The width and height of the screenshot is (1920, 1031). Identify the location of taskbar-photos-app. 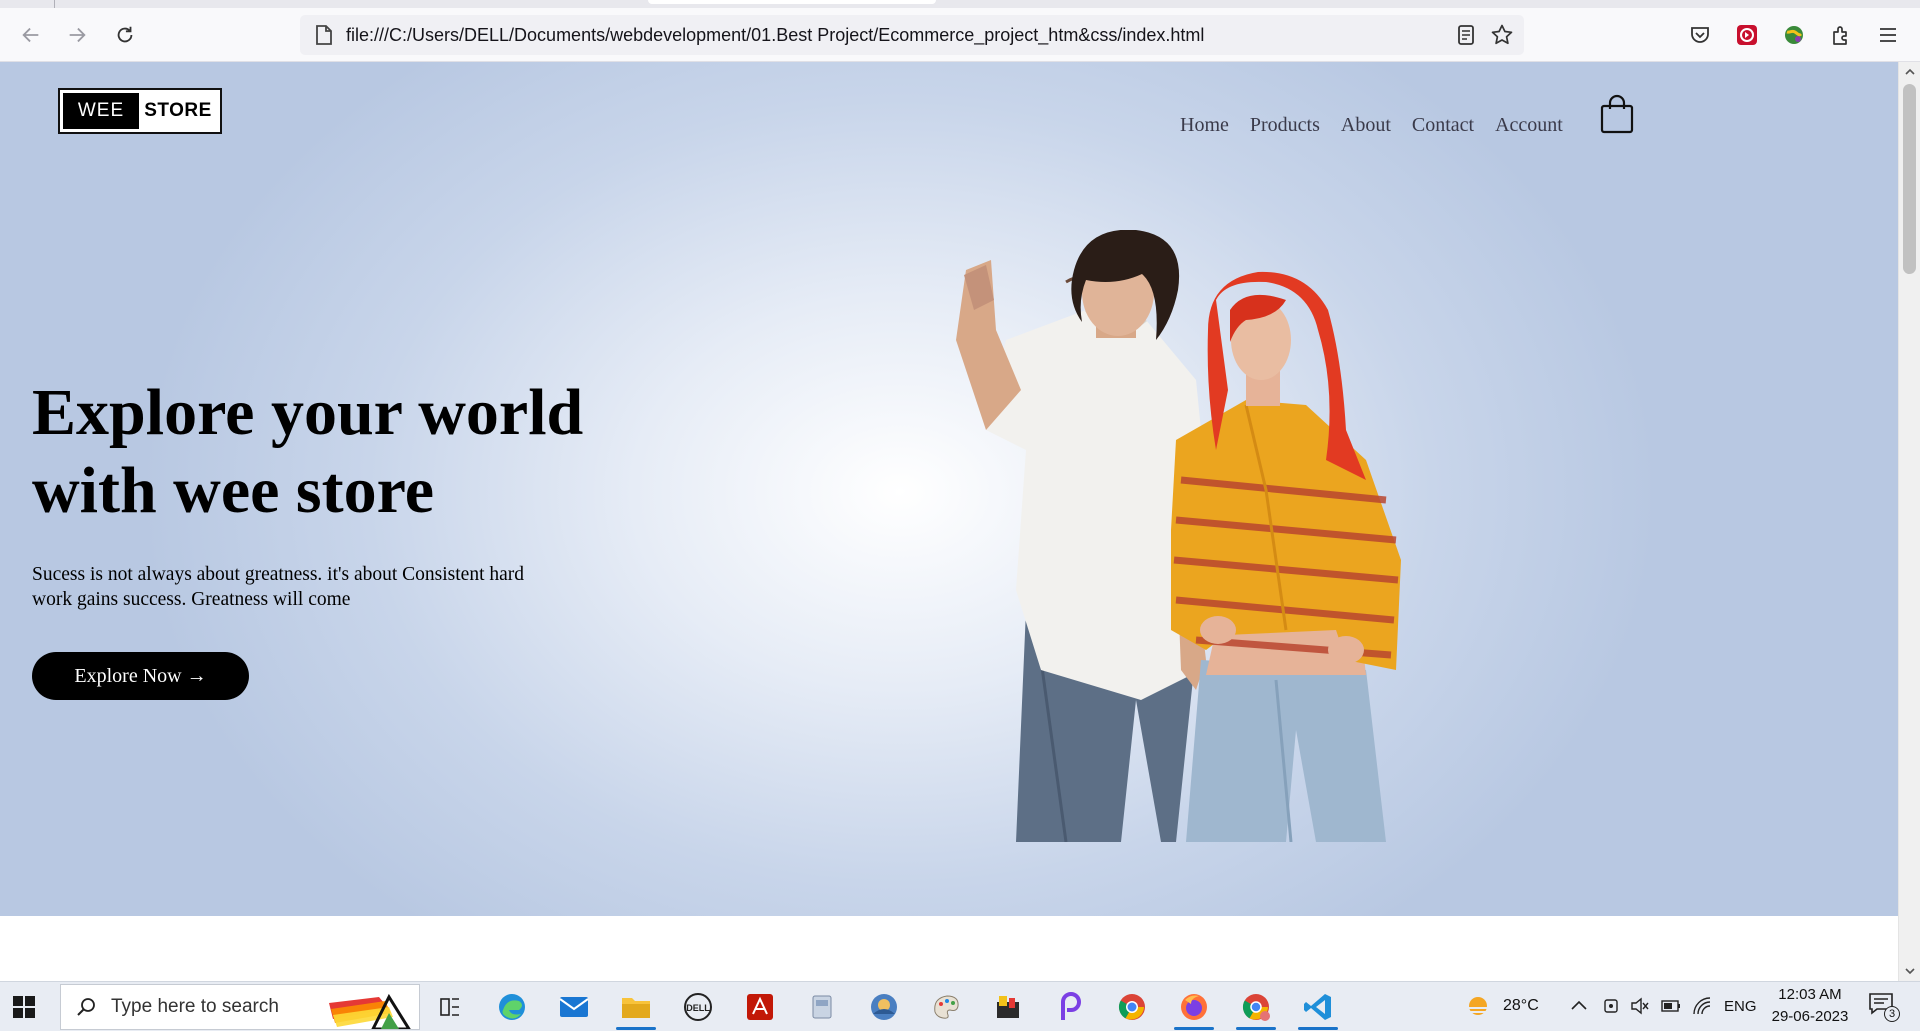
(884, 1007).